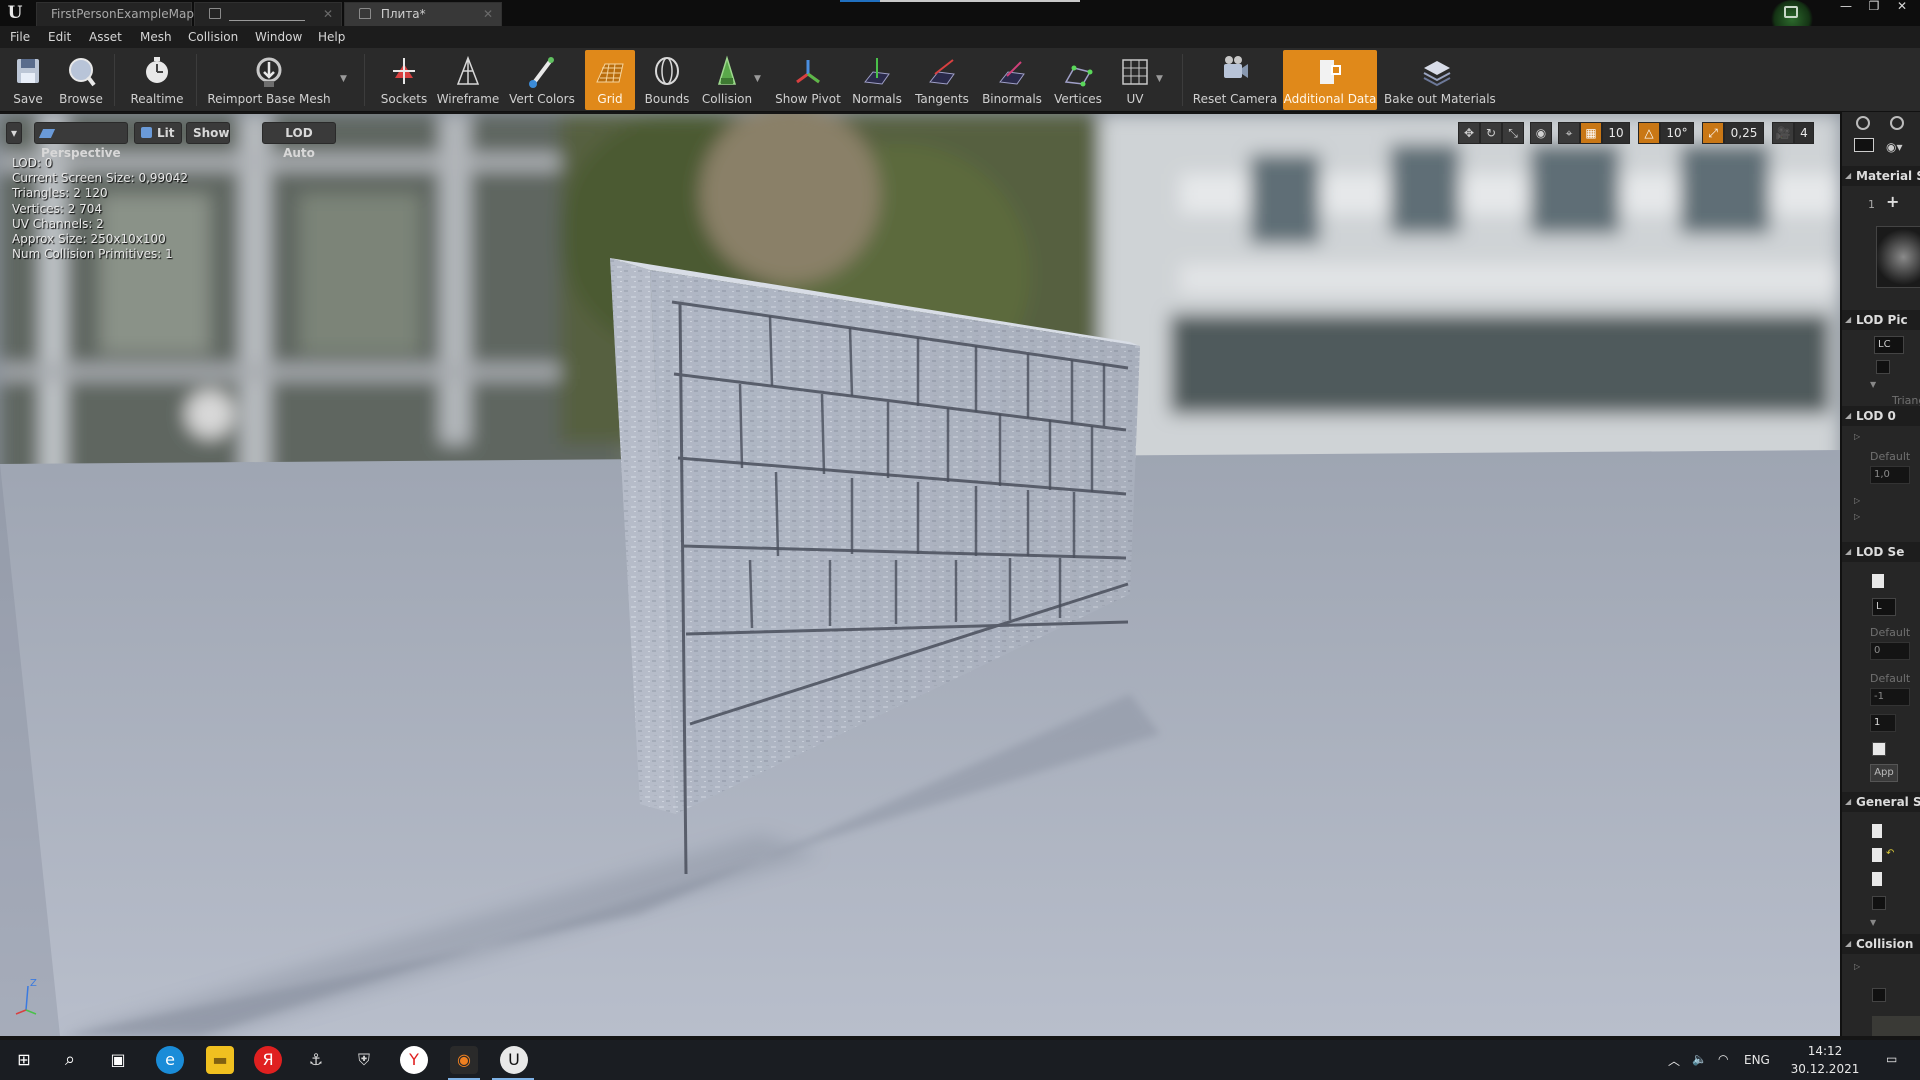  I want to click on reimport-base-mesh-button: Reimport Base Mesh, so click(269, 80).